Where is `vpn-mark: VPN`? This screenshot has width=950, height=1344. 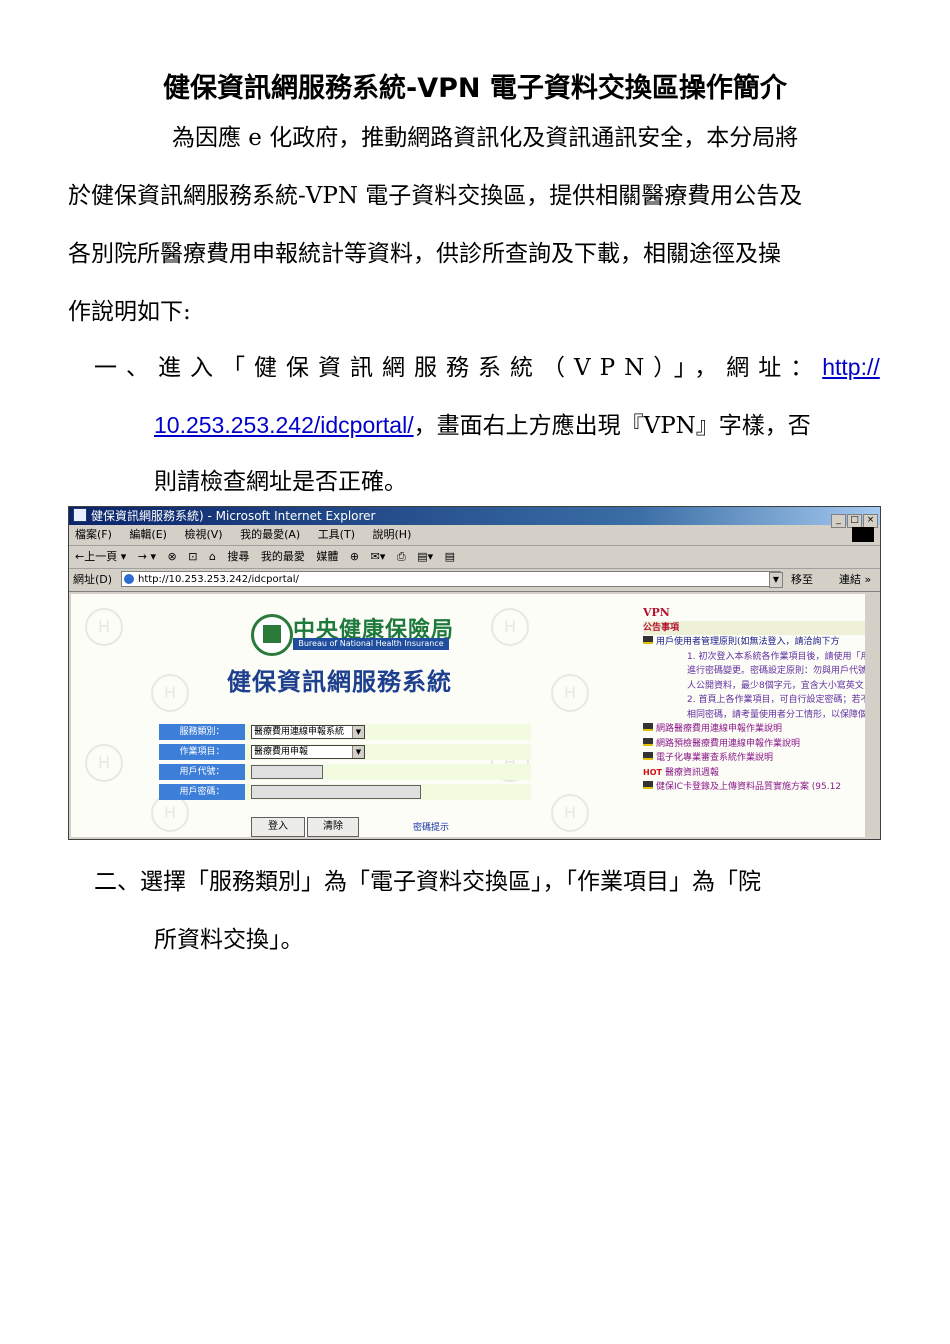
vpn-mark: VPN is located at coordinates (656, 612).